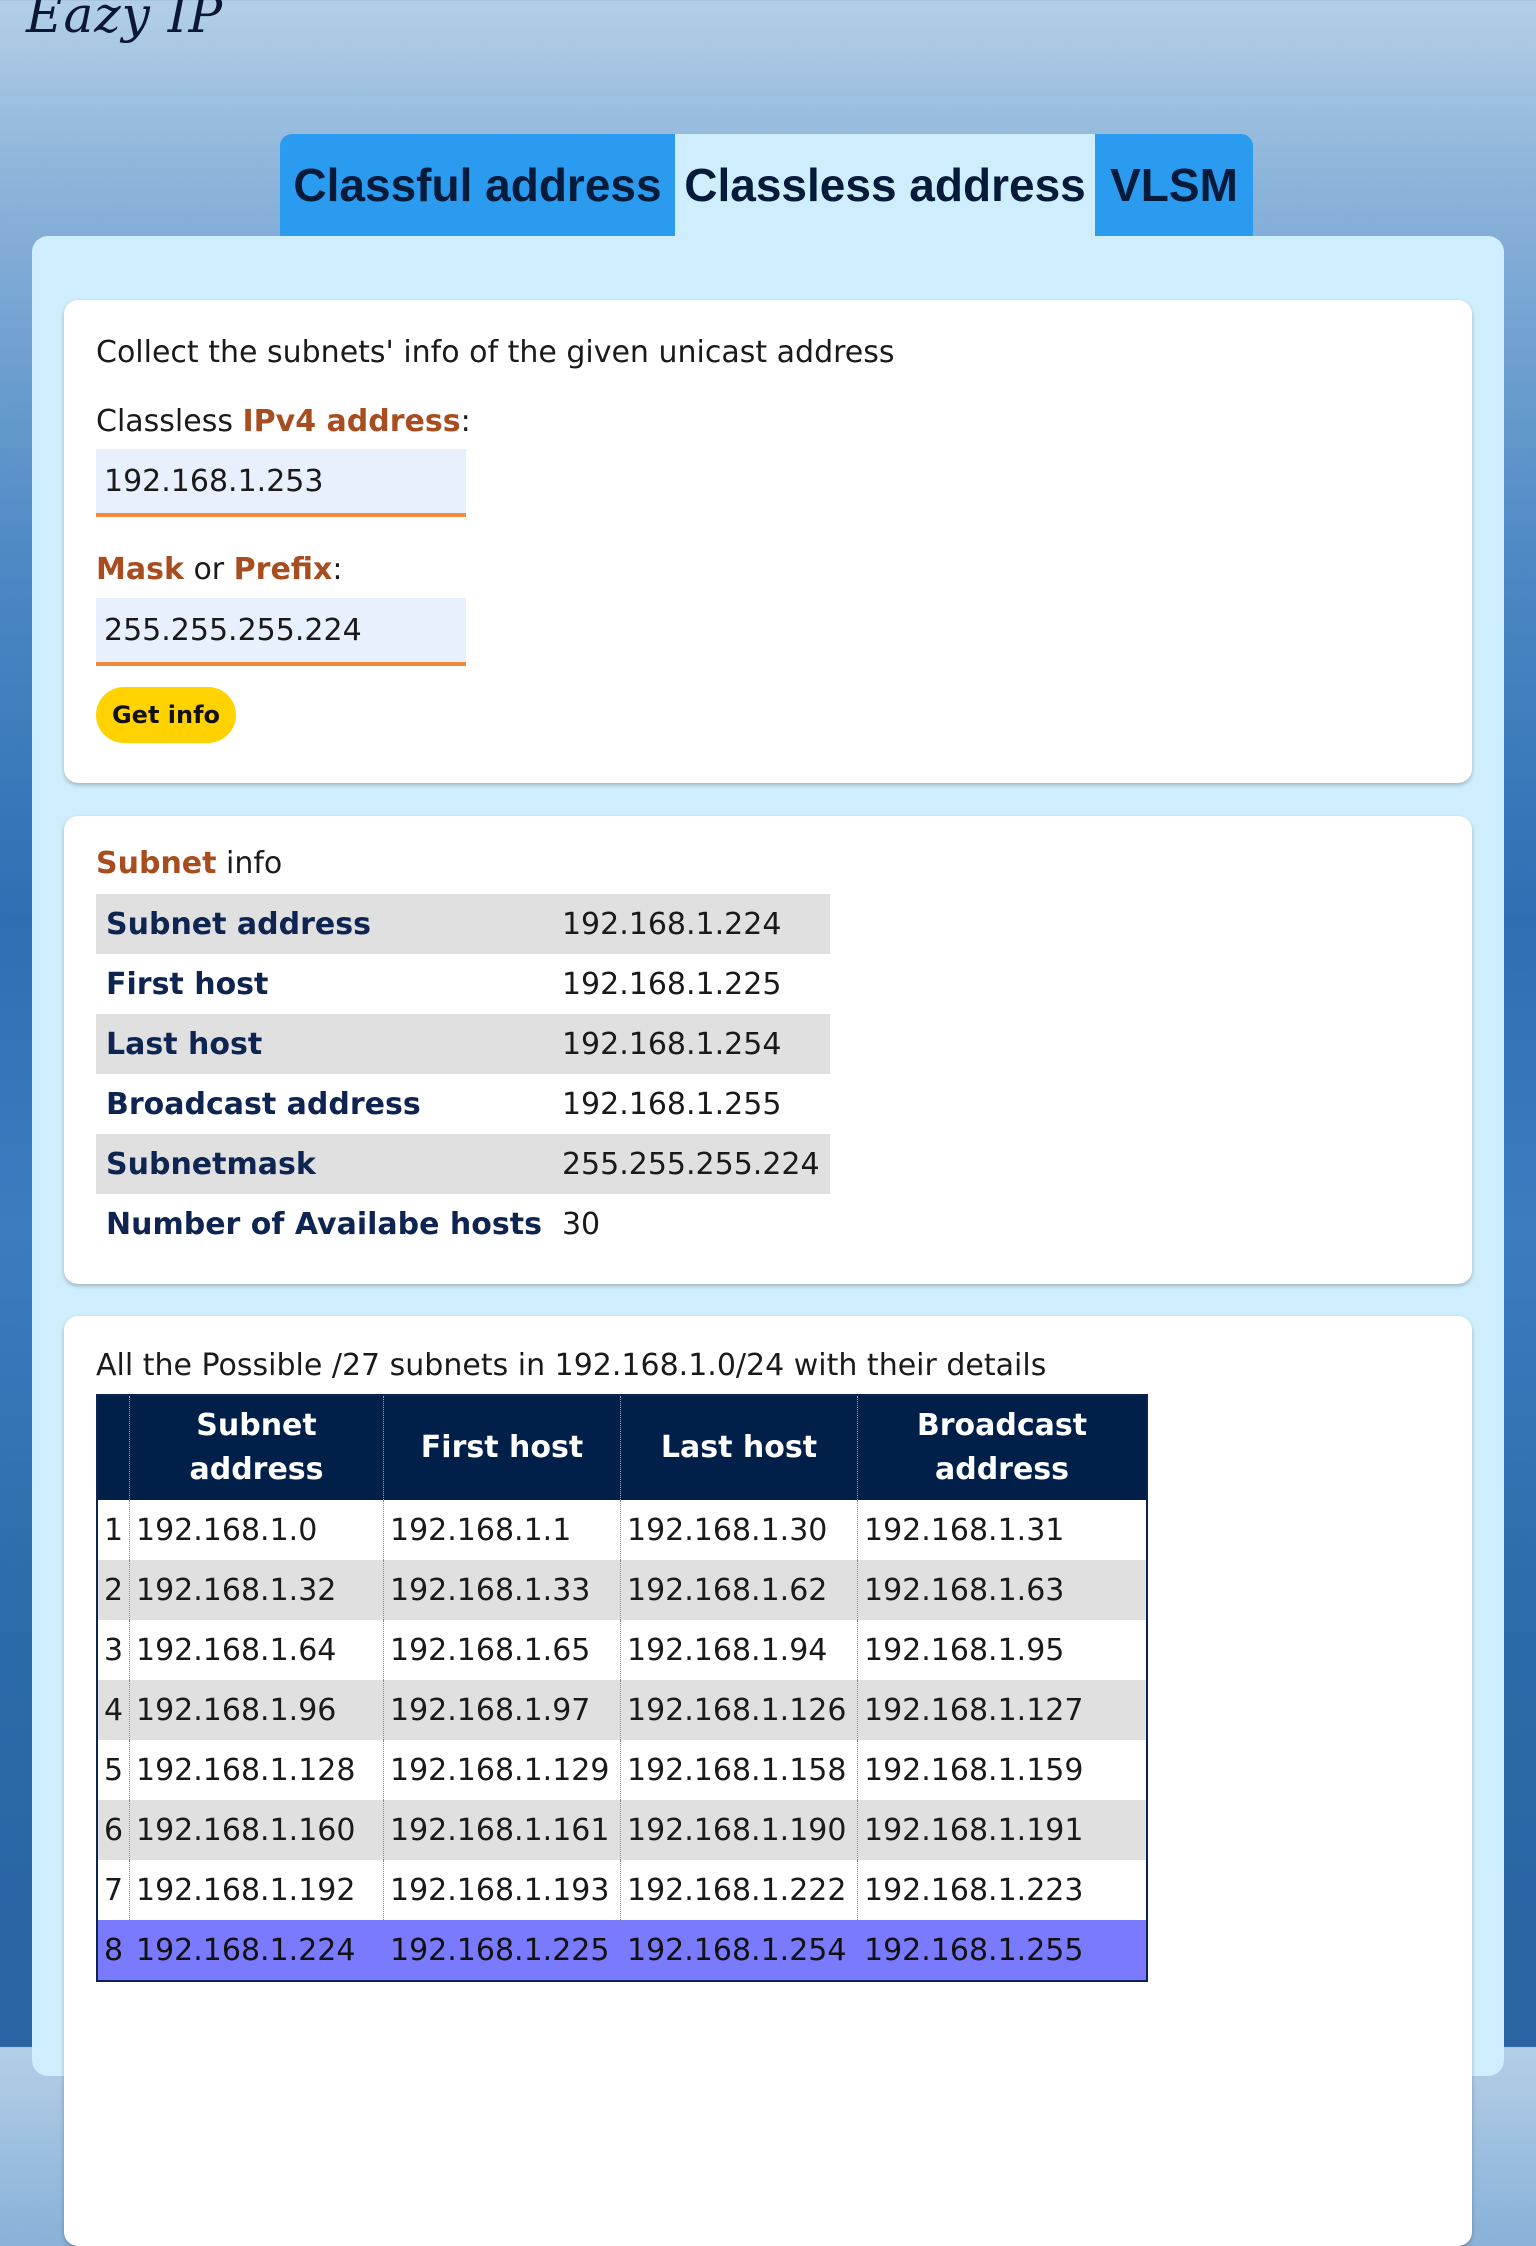 The height and width of the screenshot is (2246, 1536). I want to click on info-key: First host, so click(187, 984).